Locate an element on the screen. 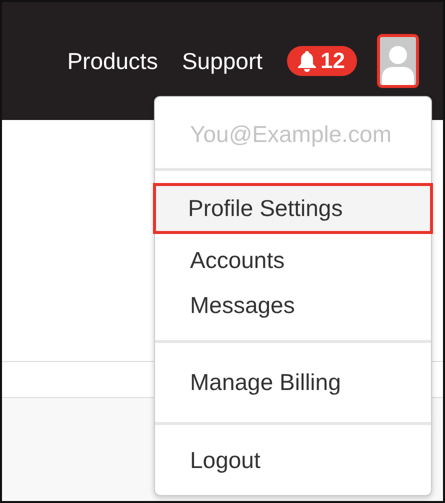 Image resolution: width=445 pixels, height=503 pixels. nav-link: Support is located at coordinates (222, 61).